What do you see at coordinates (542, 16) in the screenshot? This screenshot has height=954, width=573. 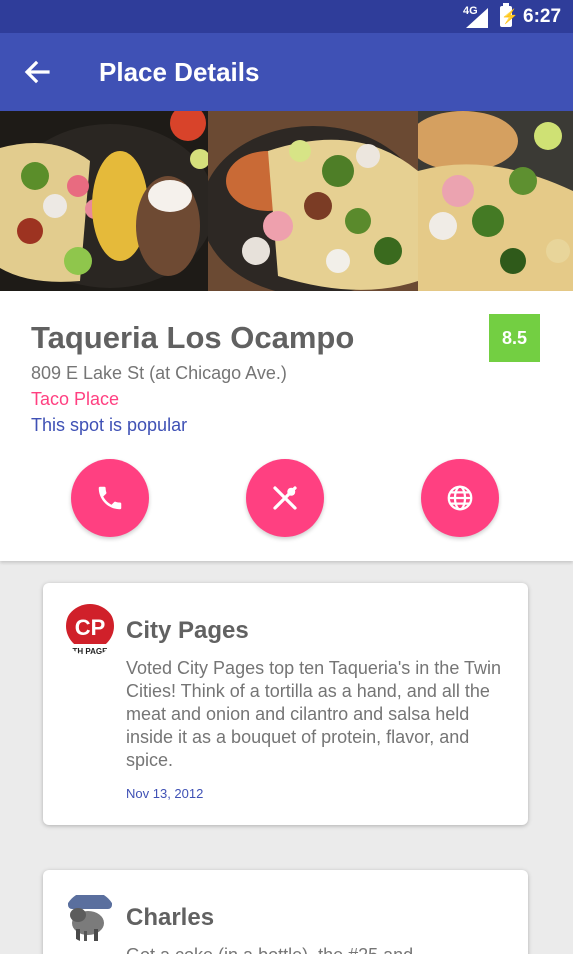 I see `clock: 6:27` at bounding box center [542, 16].